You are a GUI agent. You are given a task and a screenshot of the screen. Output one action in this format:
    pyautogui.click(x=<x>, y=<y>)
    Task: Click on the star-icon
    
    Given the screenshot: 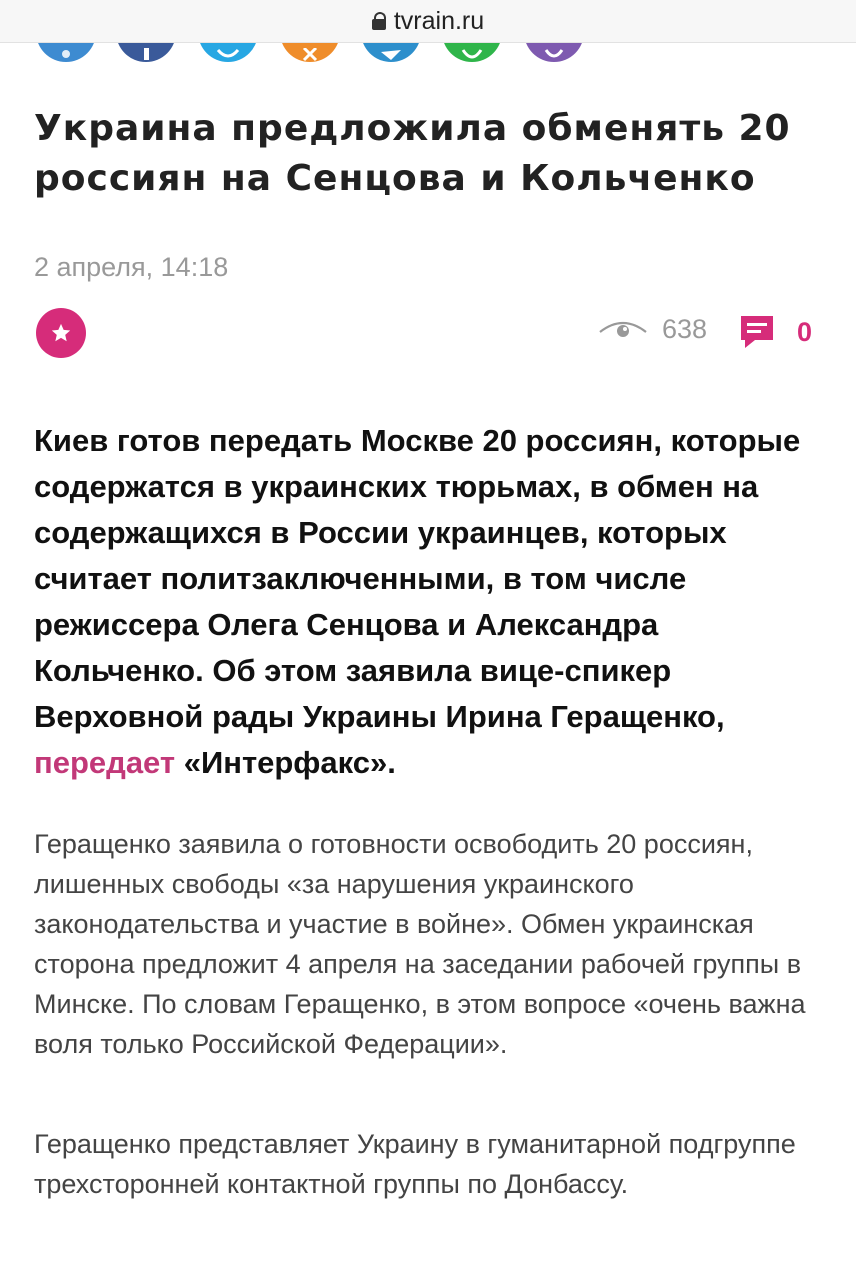 What is the action you would take?
    pyautogui.click(x=61, y=332)
    